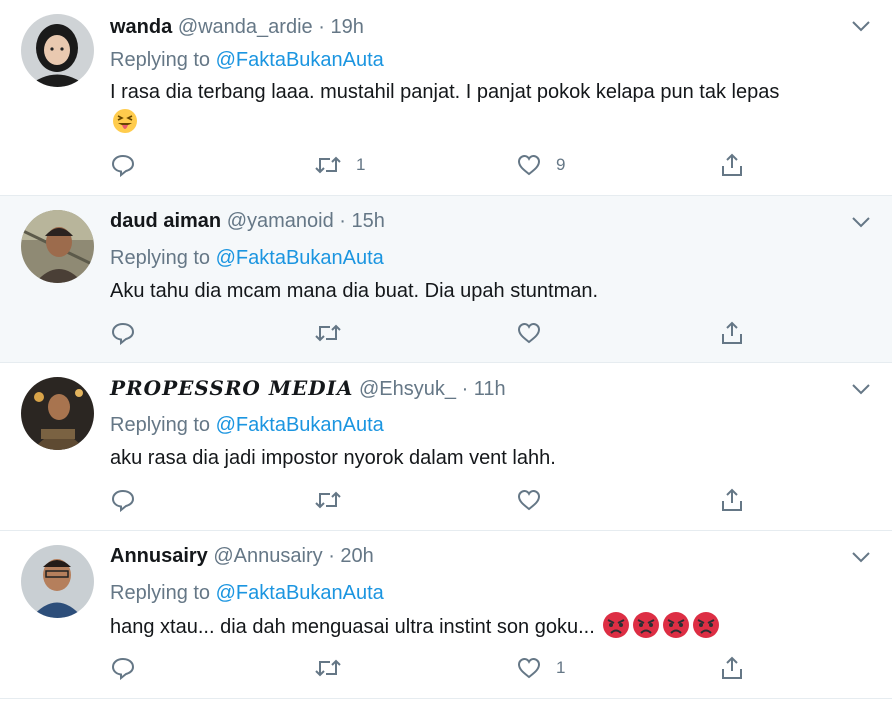 This screenshot has height=702, width=892. Describe the element at coordinates (267, 556) in the screenshot. I see `username: @Annusairy` at that location.